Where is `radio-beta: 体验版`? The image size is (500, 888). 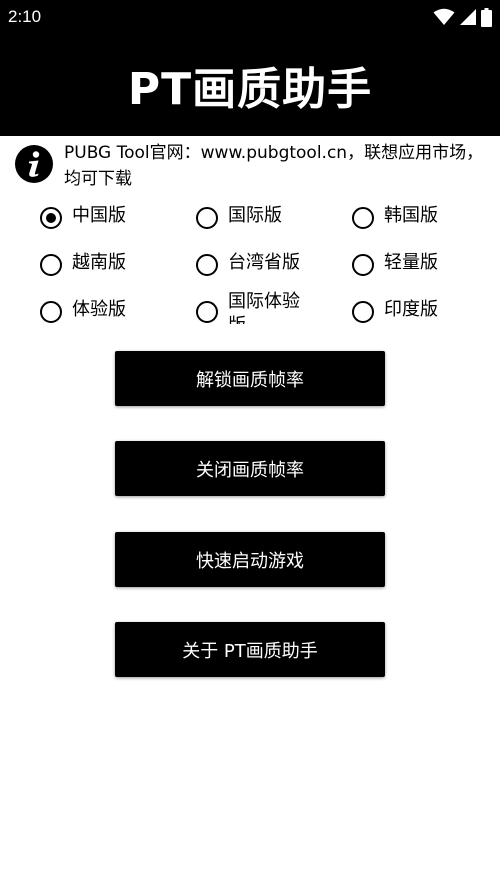
radio-beta: 体验版 is located at coordinates (83, 310).